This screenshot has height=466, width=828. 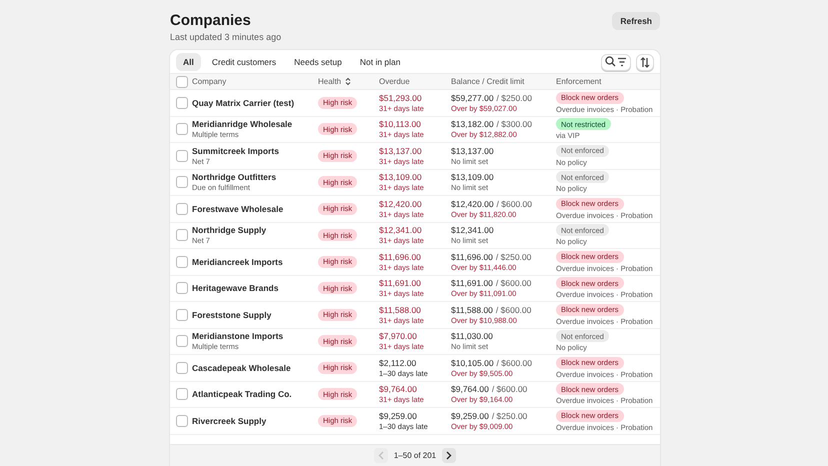 I want to click on company-name: Summitcreek Imports, so click(x=235, y=151).